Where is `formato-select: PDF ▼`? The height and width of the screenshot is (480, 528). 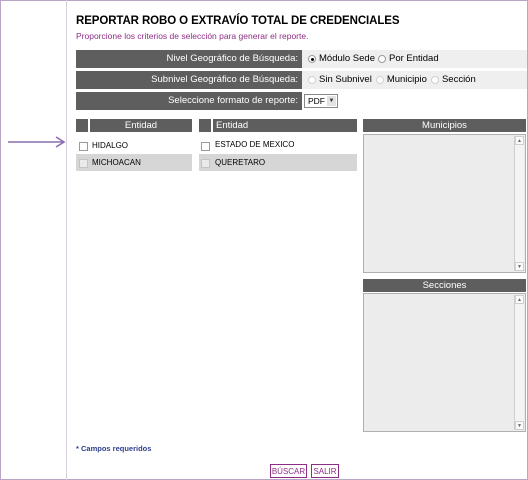
formato-select: PDF ▼ is located at coordinates (321, 101).